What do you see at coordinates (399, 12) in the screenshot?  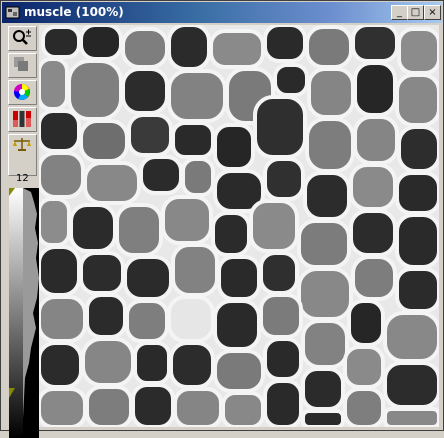 I see `minimize-button: _` at bounding box center [399, 12].